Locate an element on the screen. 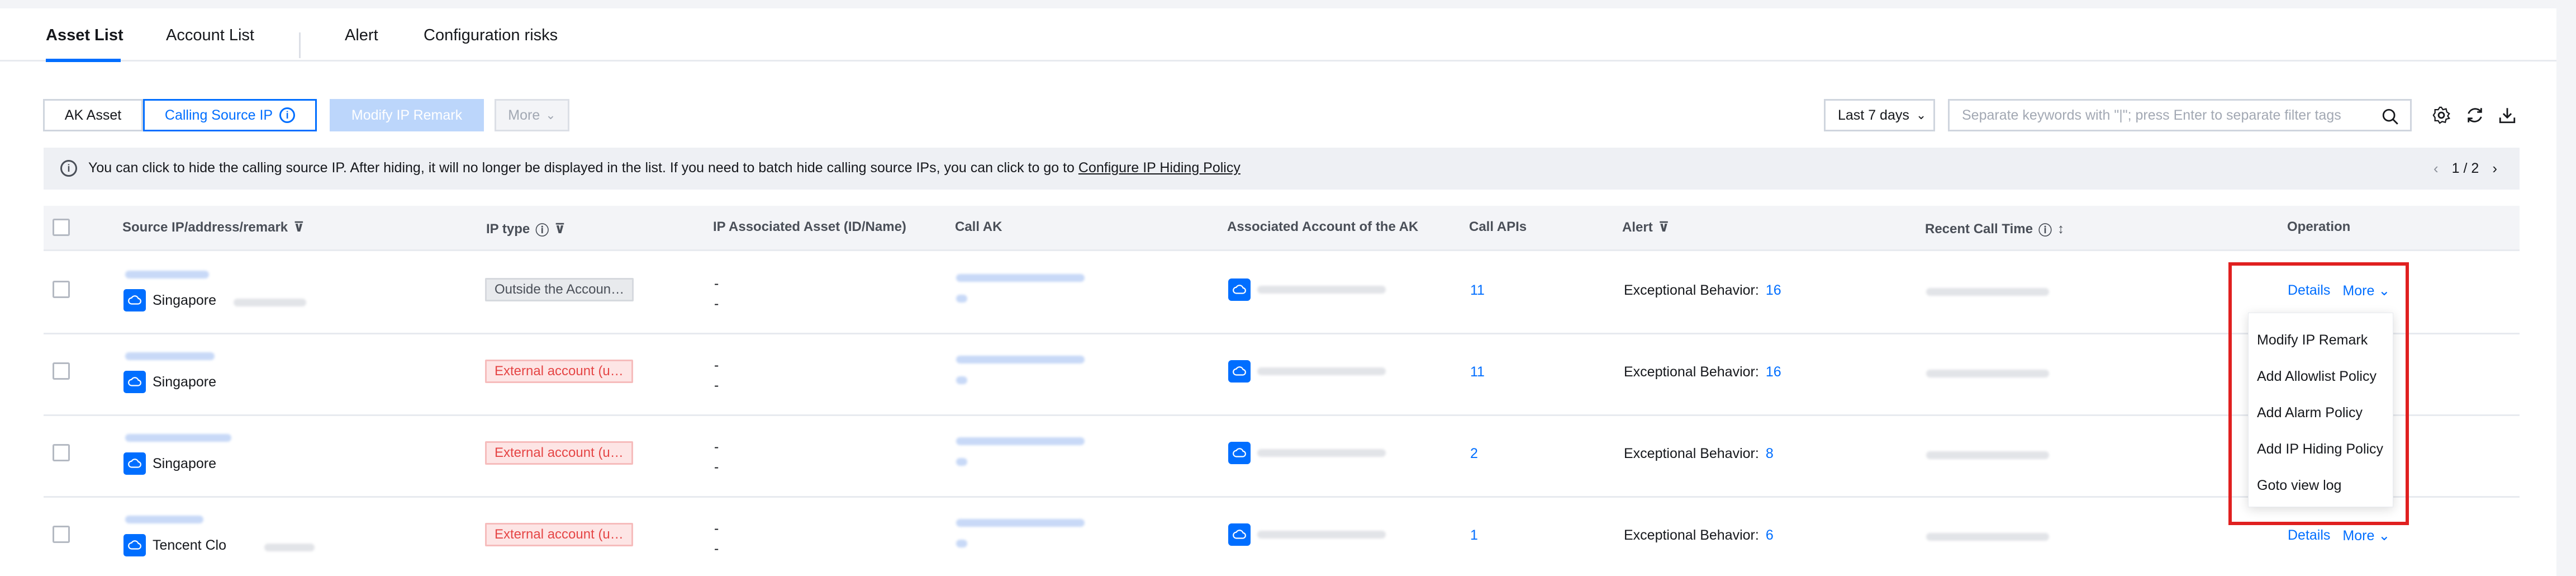  column-recent-call-time: Recent Call Time ⓘ ↕ is located at coordinates (1995, 229).